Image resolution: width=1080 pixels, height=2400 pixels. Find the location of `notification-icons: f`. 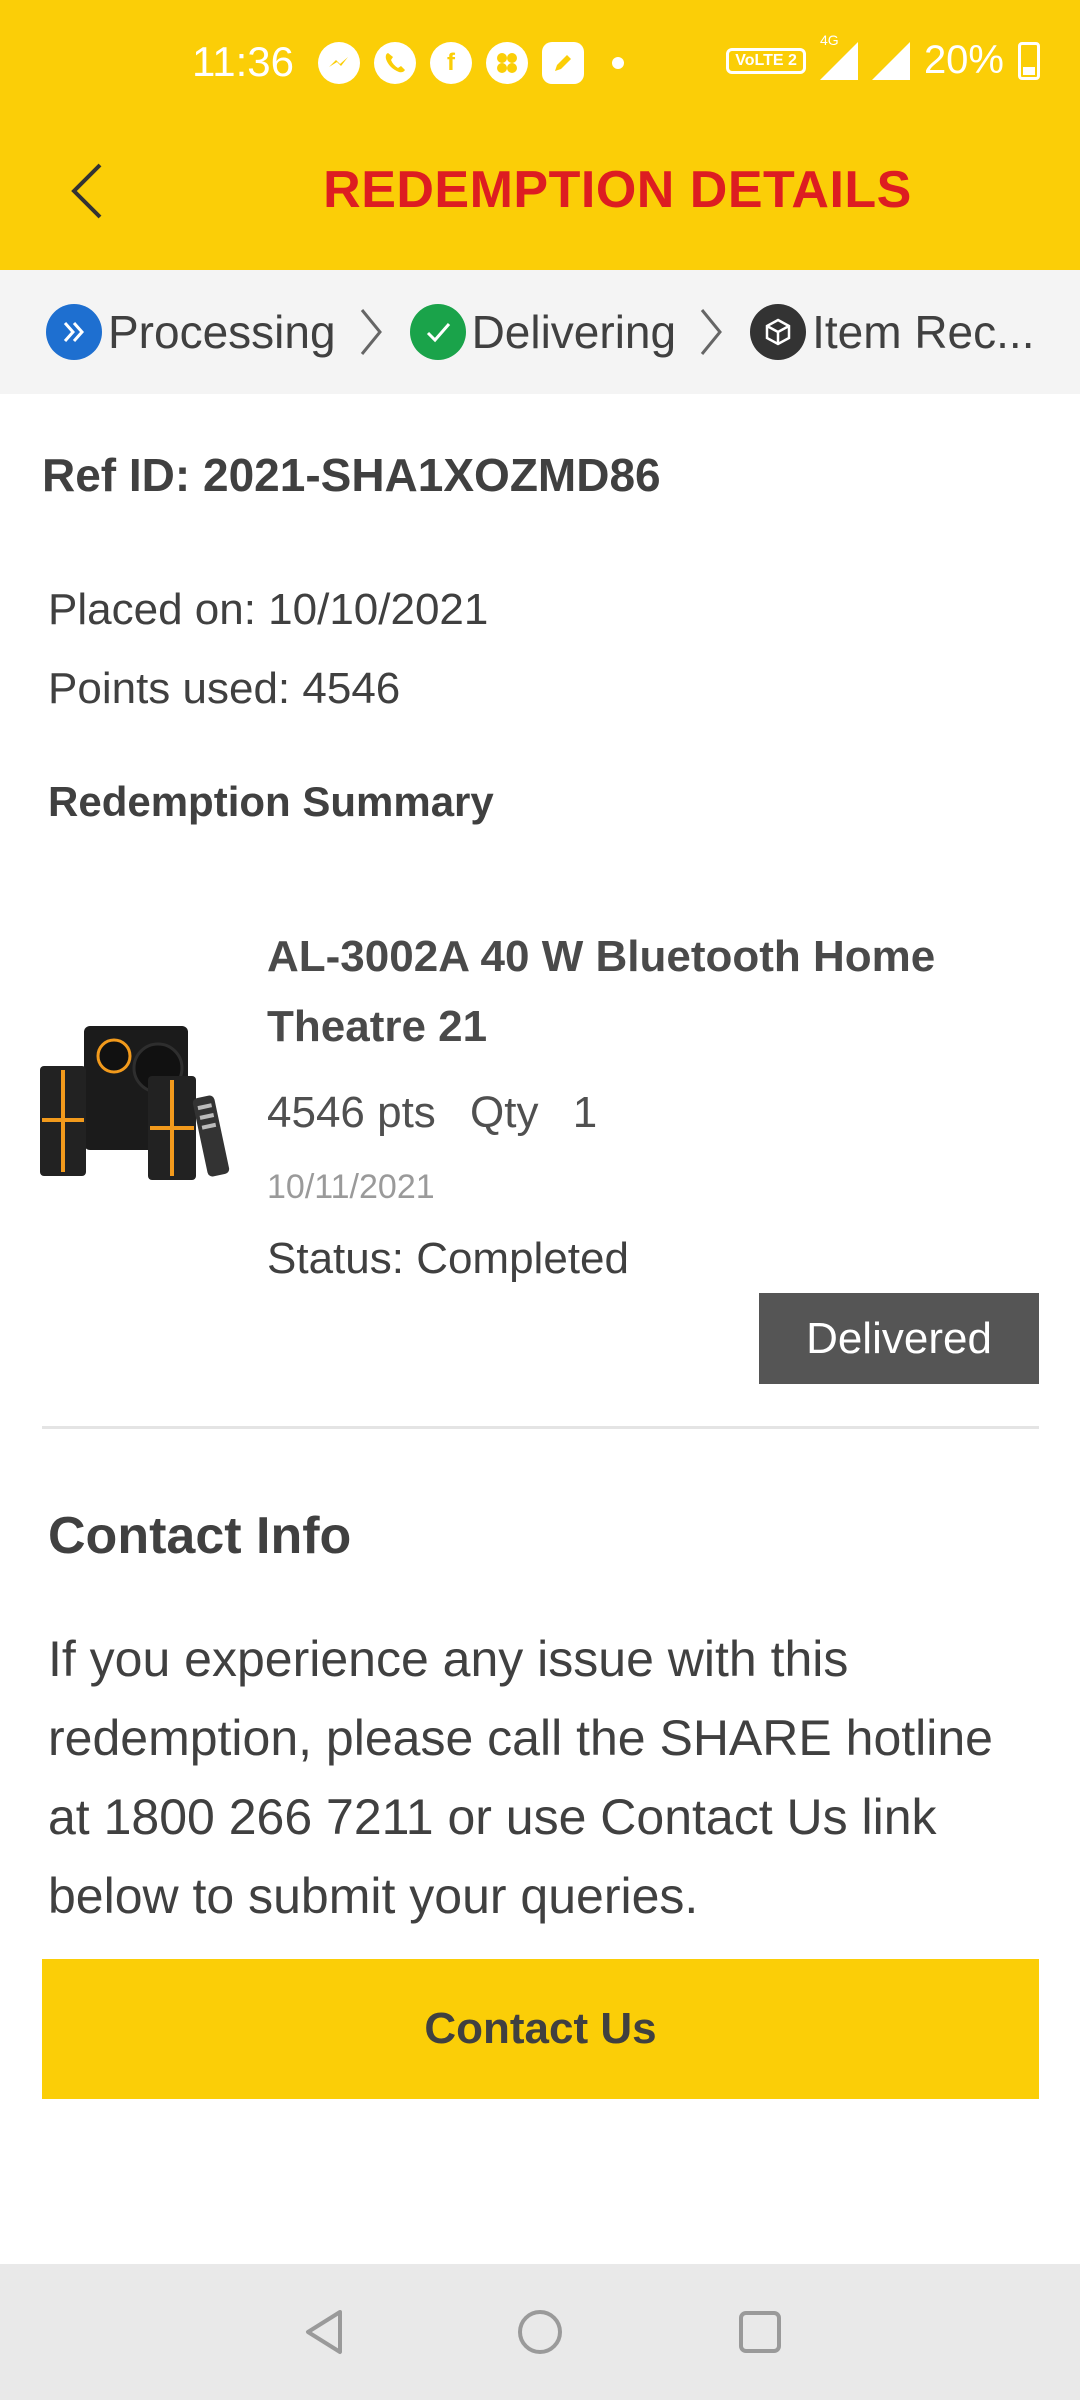

notification-icons: f is located at coordinates (471, 63).